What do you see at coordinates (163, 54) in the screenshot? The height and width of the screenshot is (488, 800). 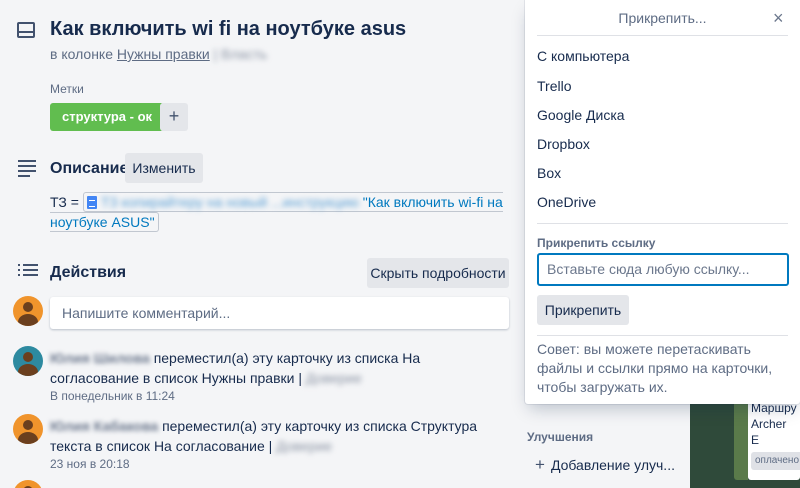 I see `column-link: Нужны правки` at bounding box center [163, 54].